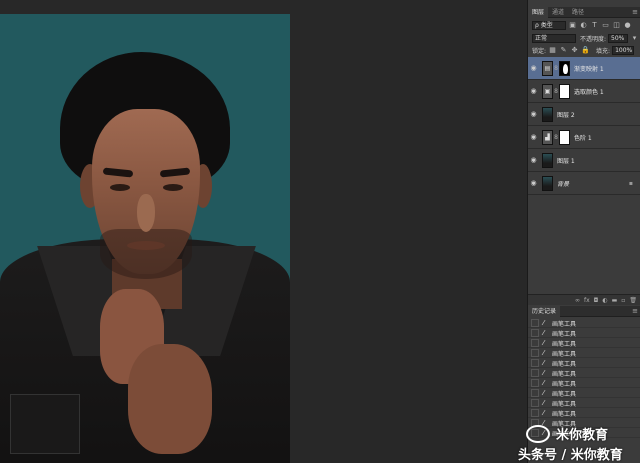 Image resolution: width=640 pixels, height=463 pixels. I want to click on smart-filter-icon: ◫, so click(616, 25).